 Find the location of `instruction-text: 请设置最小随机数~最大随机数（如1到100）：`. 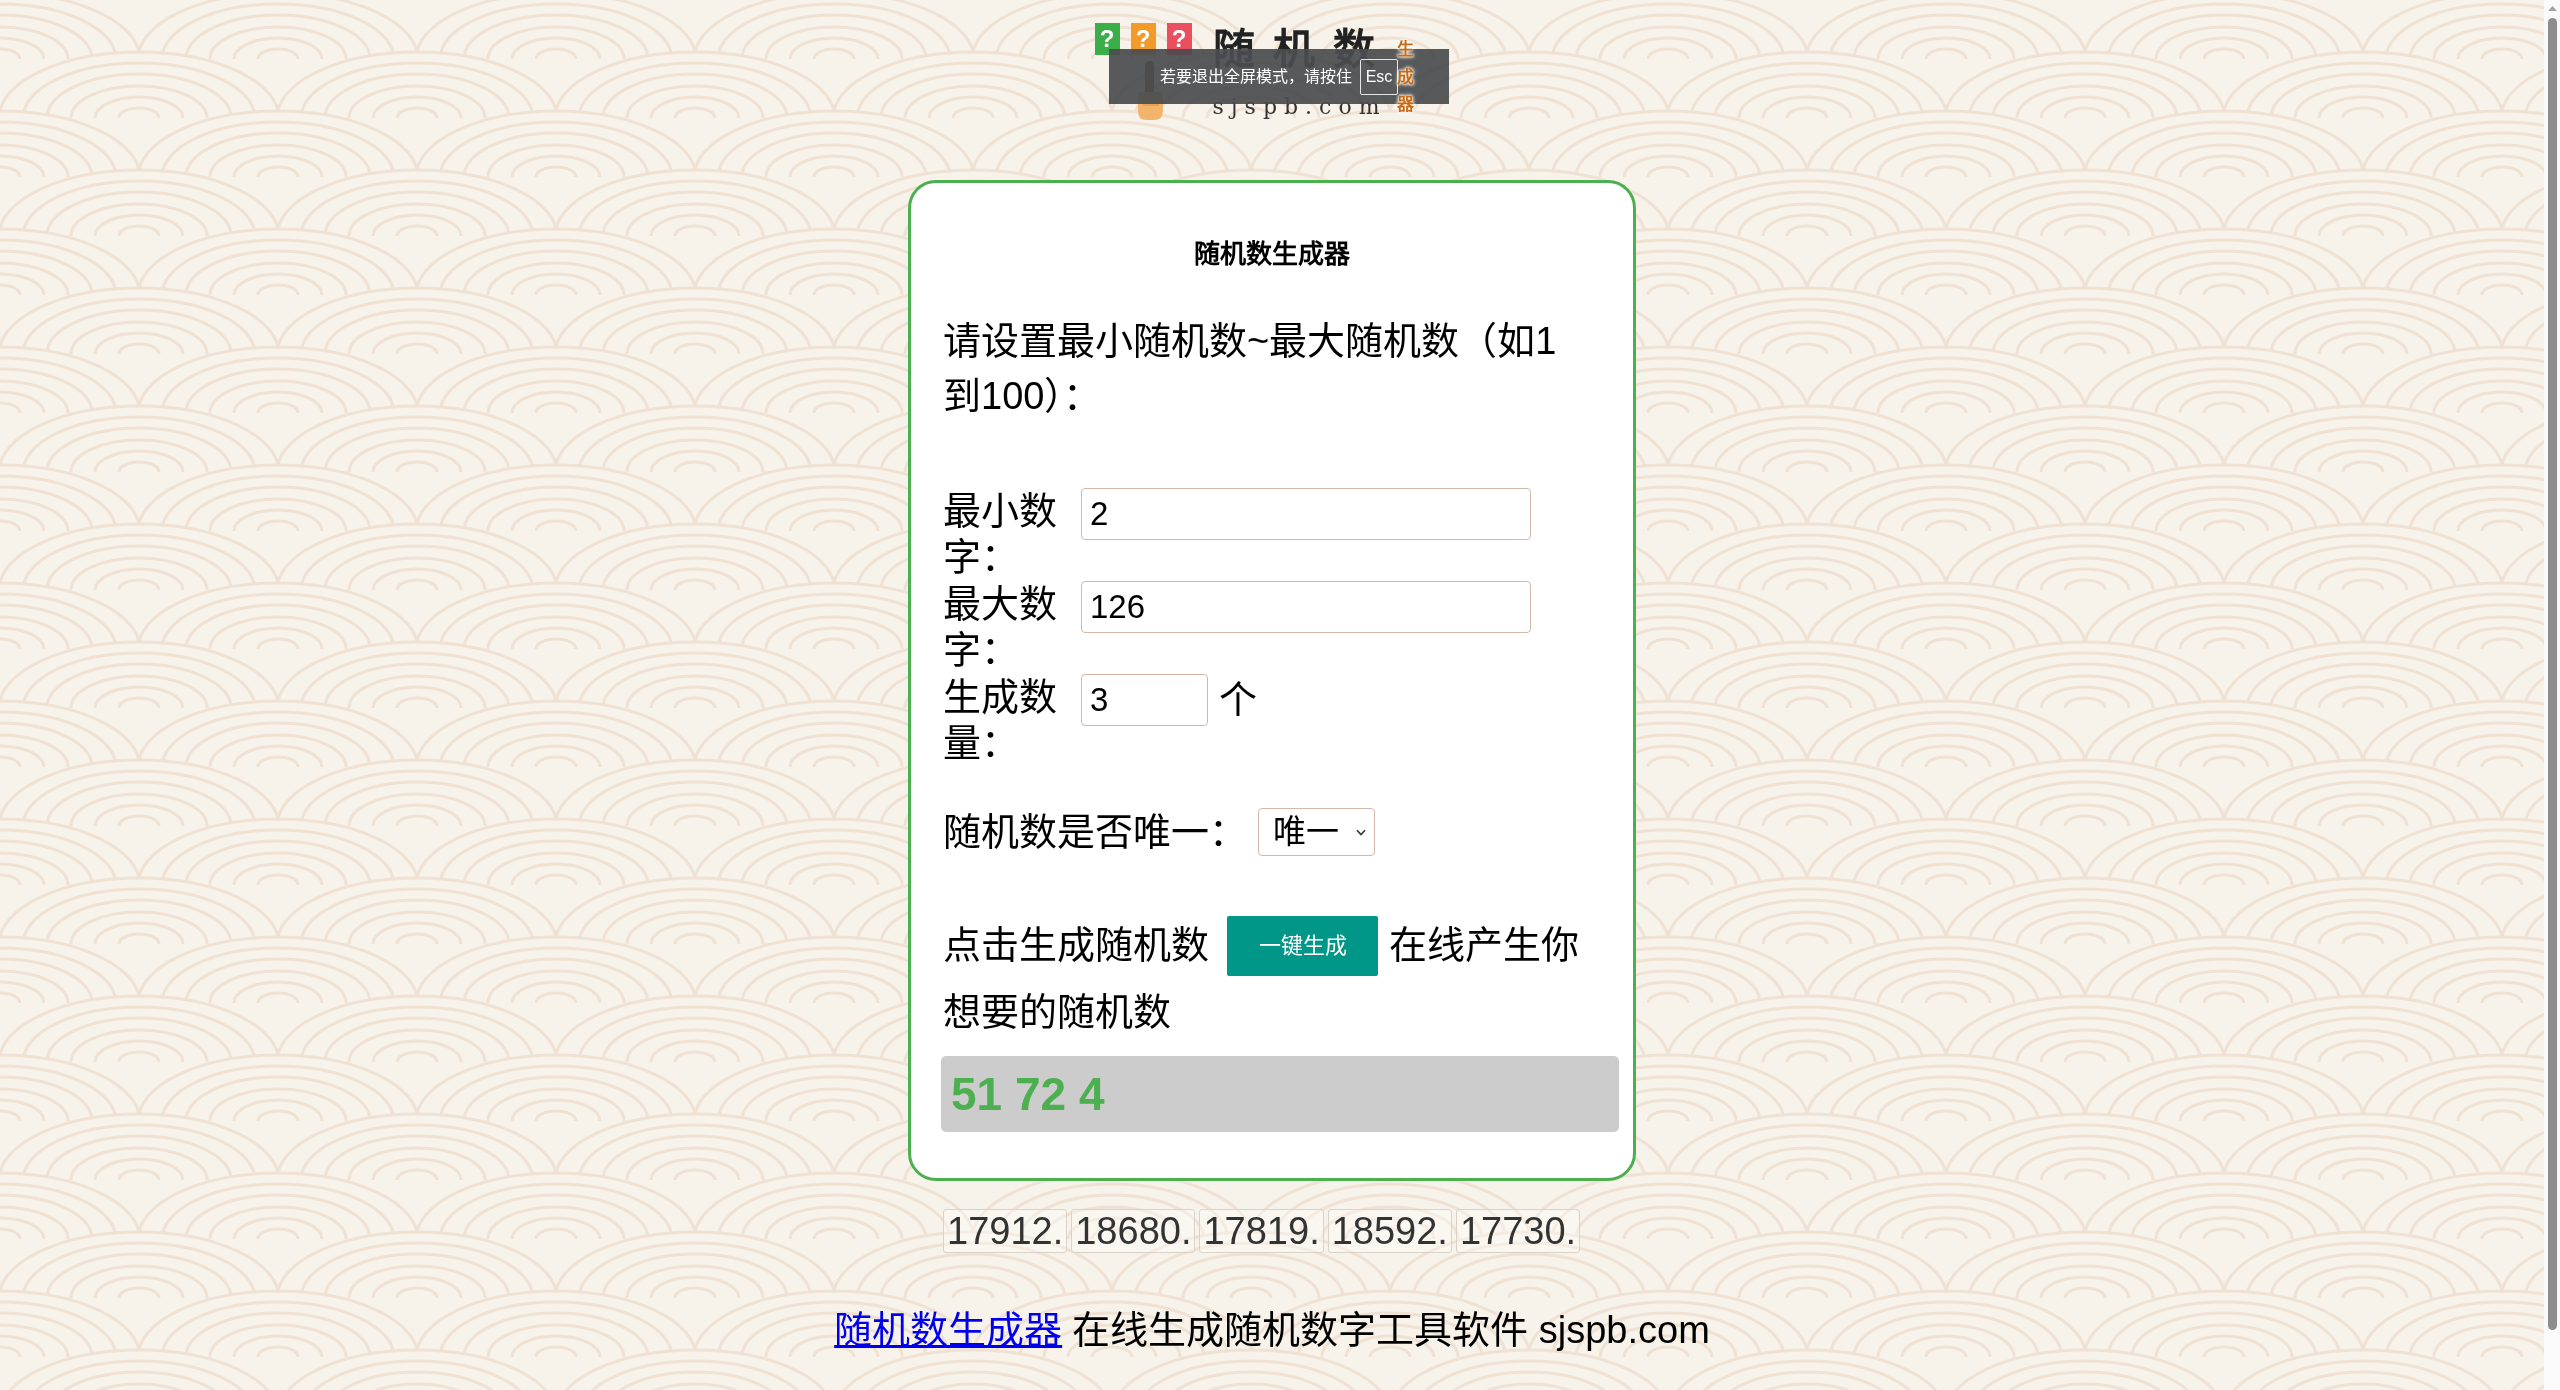

instruction-text: 请设置最小随机数~最大随机数（如1到100）： is located at coordinates (1250, 369).